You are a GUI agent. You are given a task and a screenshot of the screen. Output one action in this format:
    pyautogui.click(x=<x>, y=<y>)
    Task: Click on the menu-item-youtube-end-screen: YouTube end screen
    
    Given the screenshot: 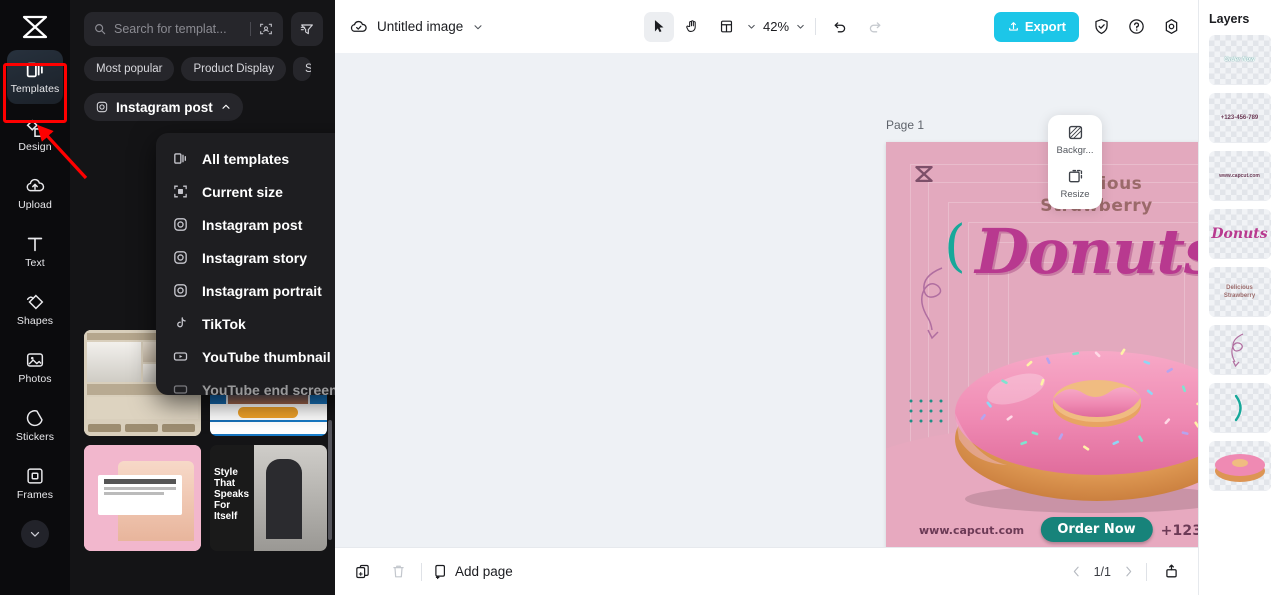 What is the action you would take?
    pyautogui.click(x=245, y=384)
    